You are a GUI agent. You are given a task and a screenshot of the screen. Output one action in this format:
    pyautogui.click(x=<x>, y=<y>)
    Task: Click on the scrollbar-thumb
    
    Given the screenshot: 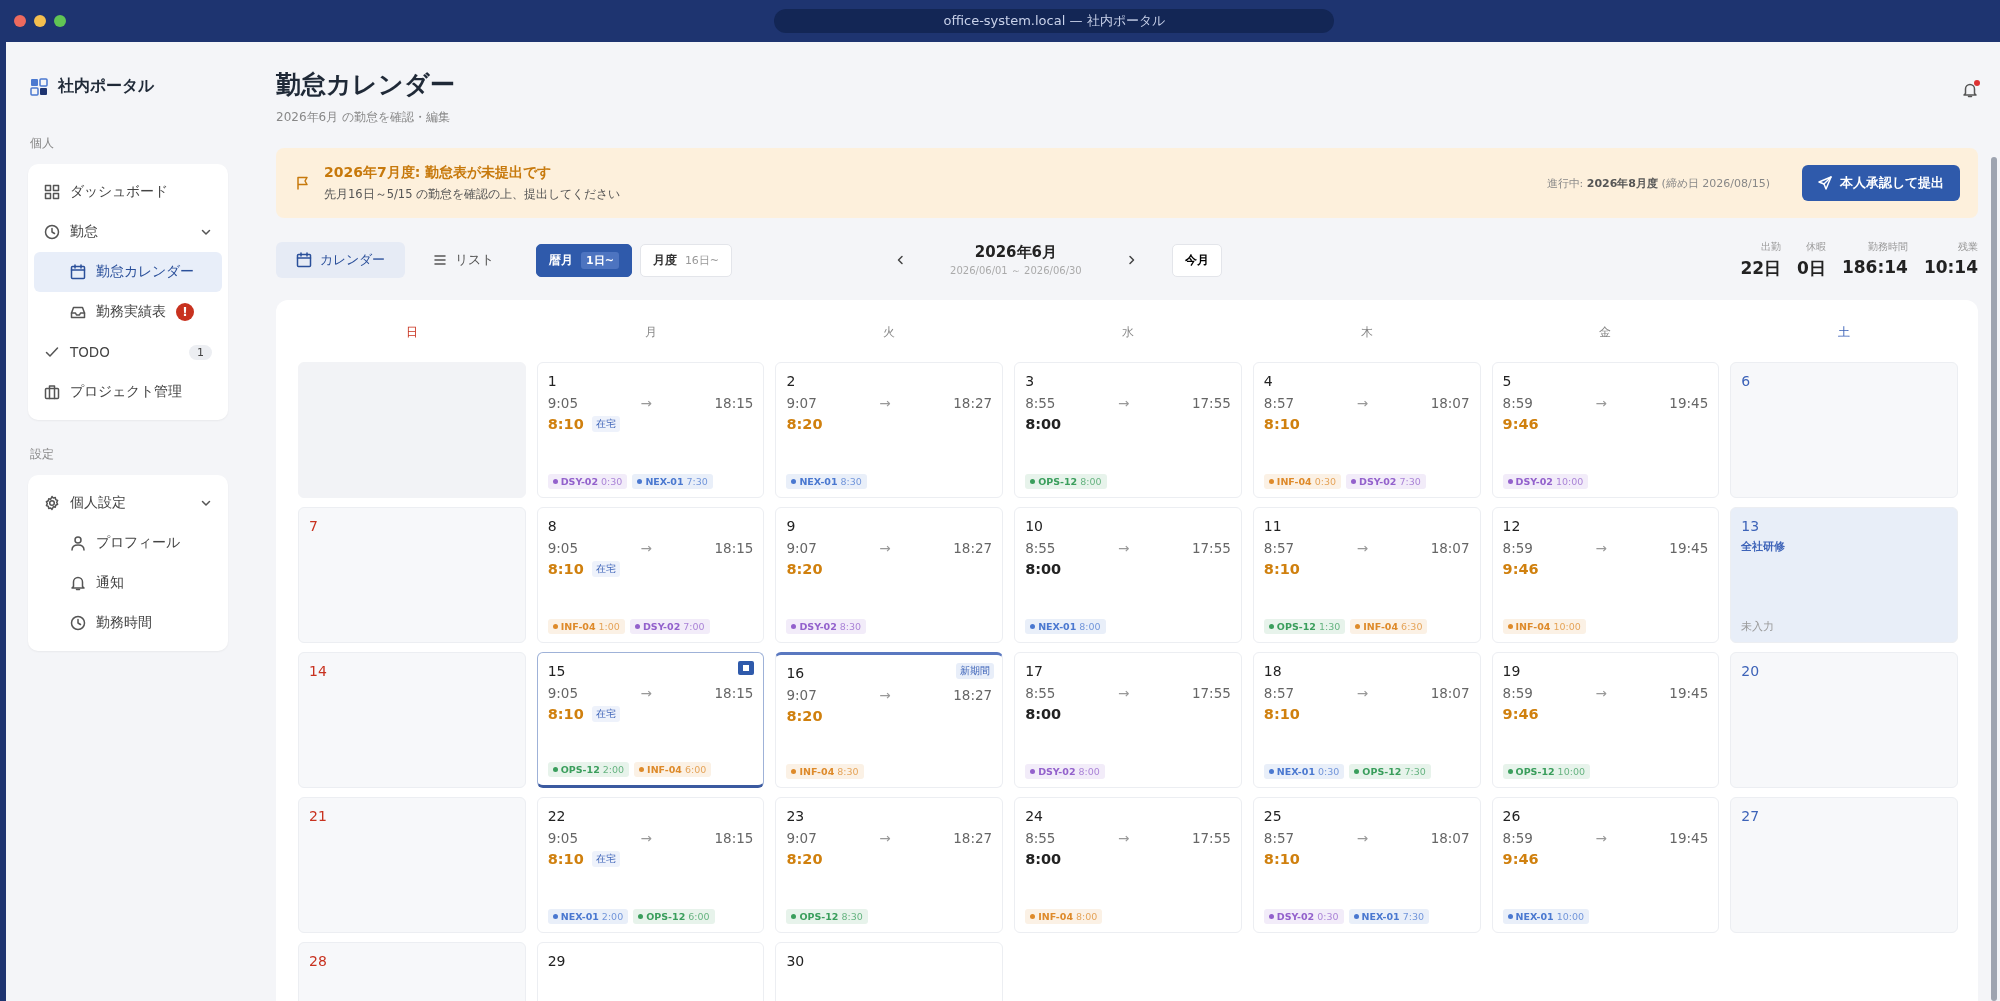 What is the action you would take?
    pyautogui.click(x=1994, y=579)
    